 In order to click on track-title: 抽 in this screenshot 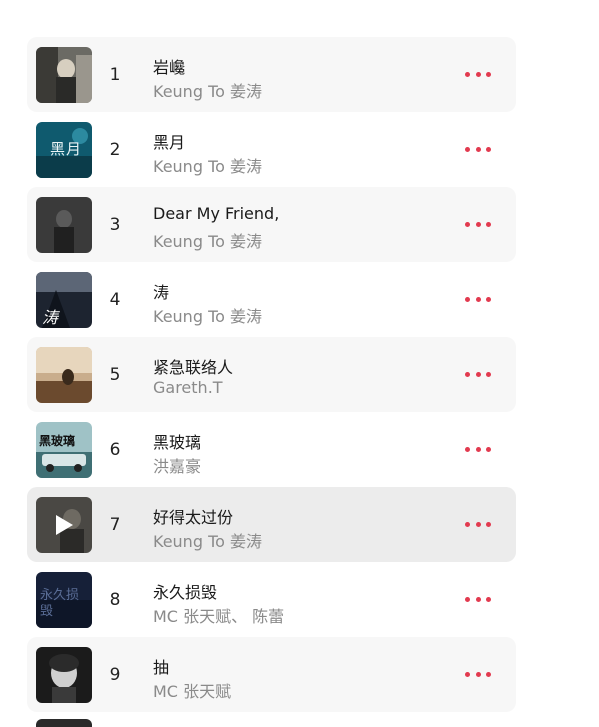, I will do `click(161, 667)`.